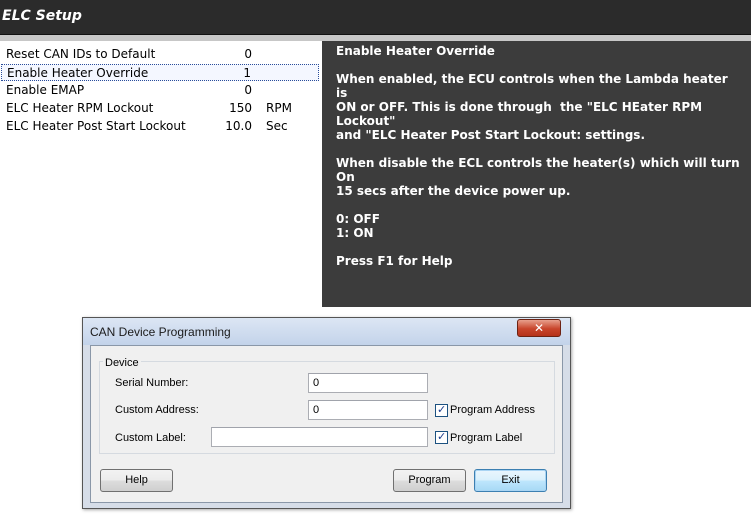 The height and width of the screenshot is (520, 751). Describe the element at coordinates (78, 73) in the screenshot. I see `setting-label: Enable Heater Override` at that location.